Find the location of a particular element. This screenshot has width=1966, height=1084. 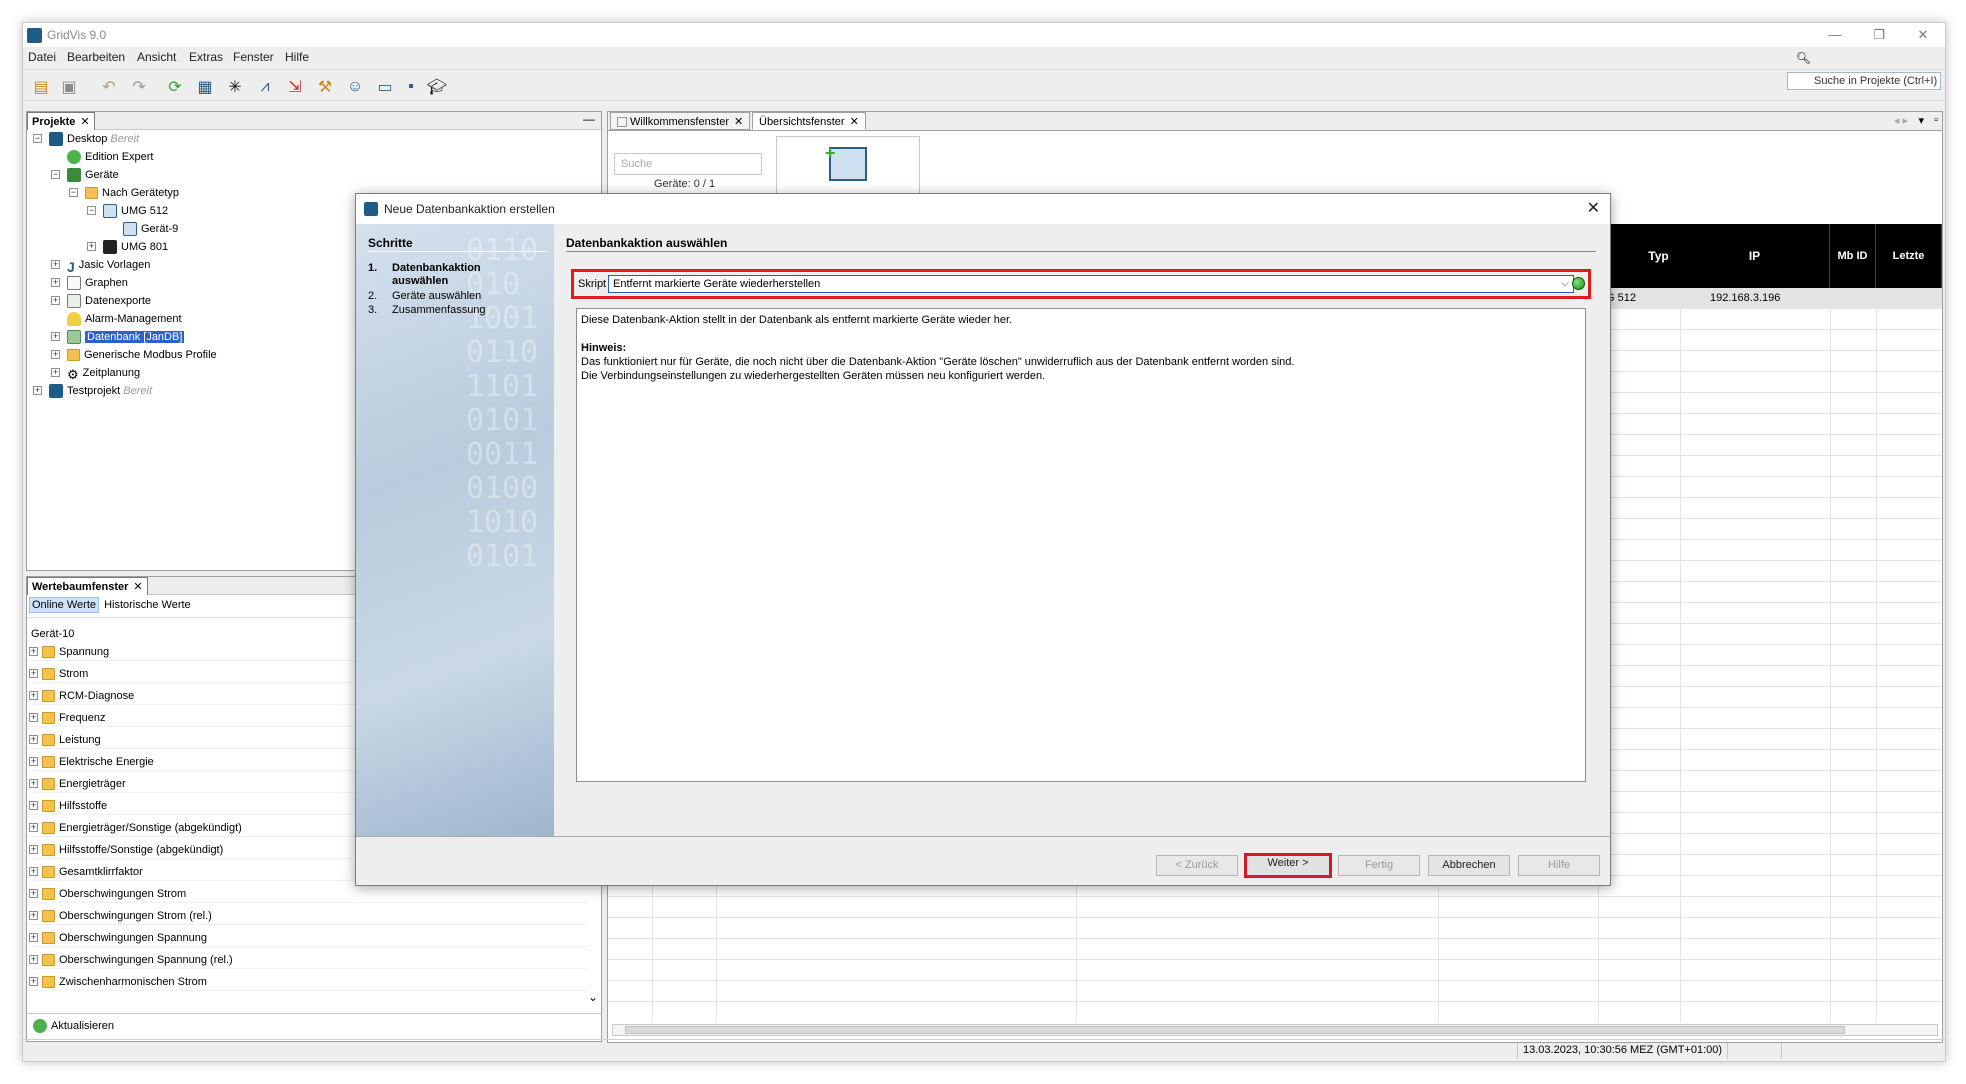

maximize-icon: ▫ is located at coordinates (1936, 120).